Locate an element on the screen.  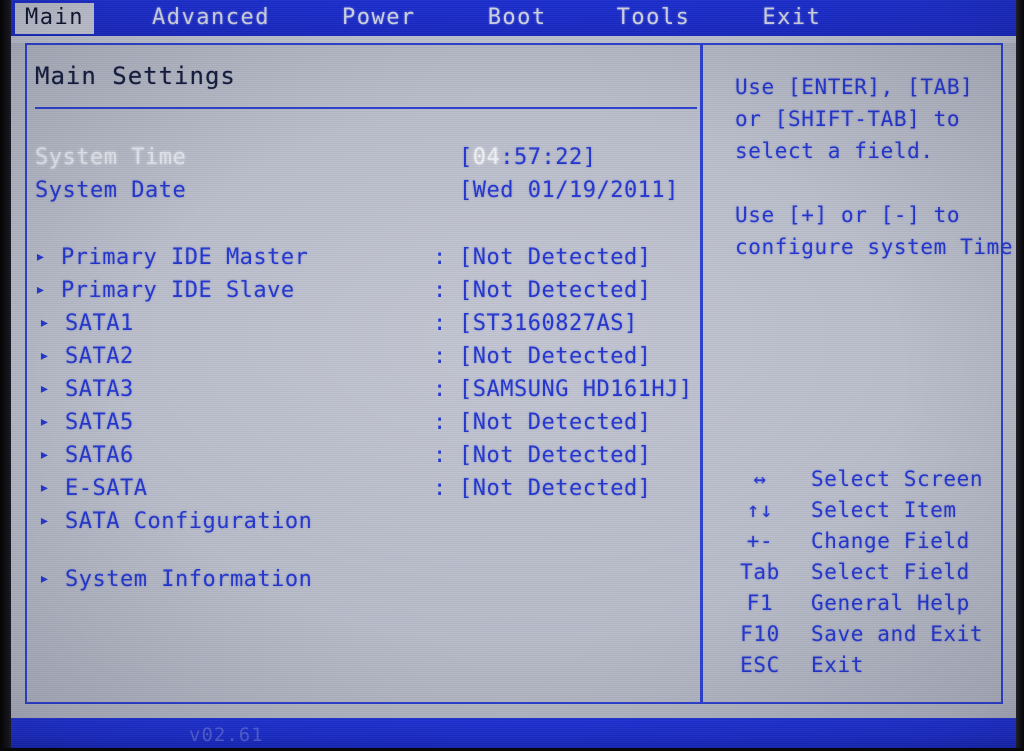
footer-bar: v02.61 is located at coordinates (514, 733).